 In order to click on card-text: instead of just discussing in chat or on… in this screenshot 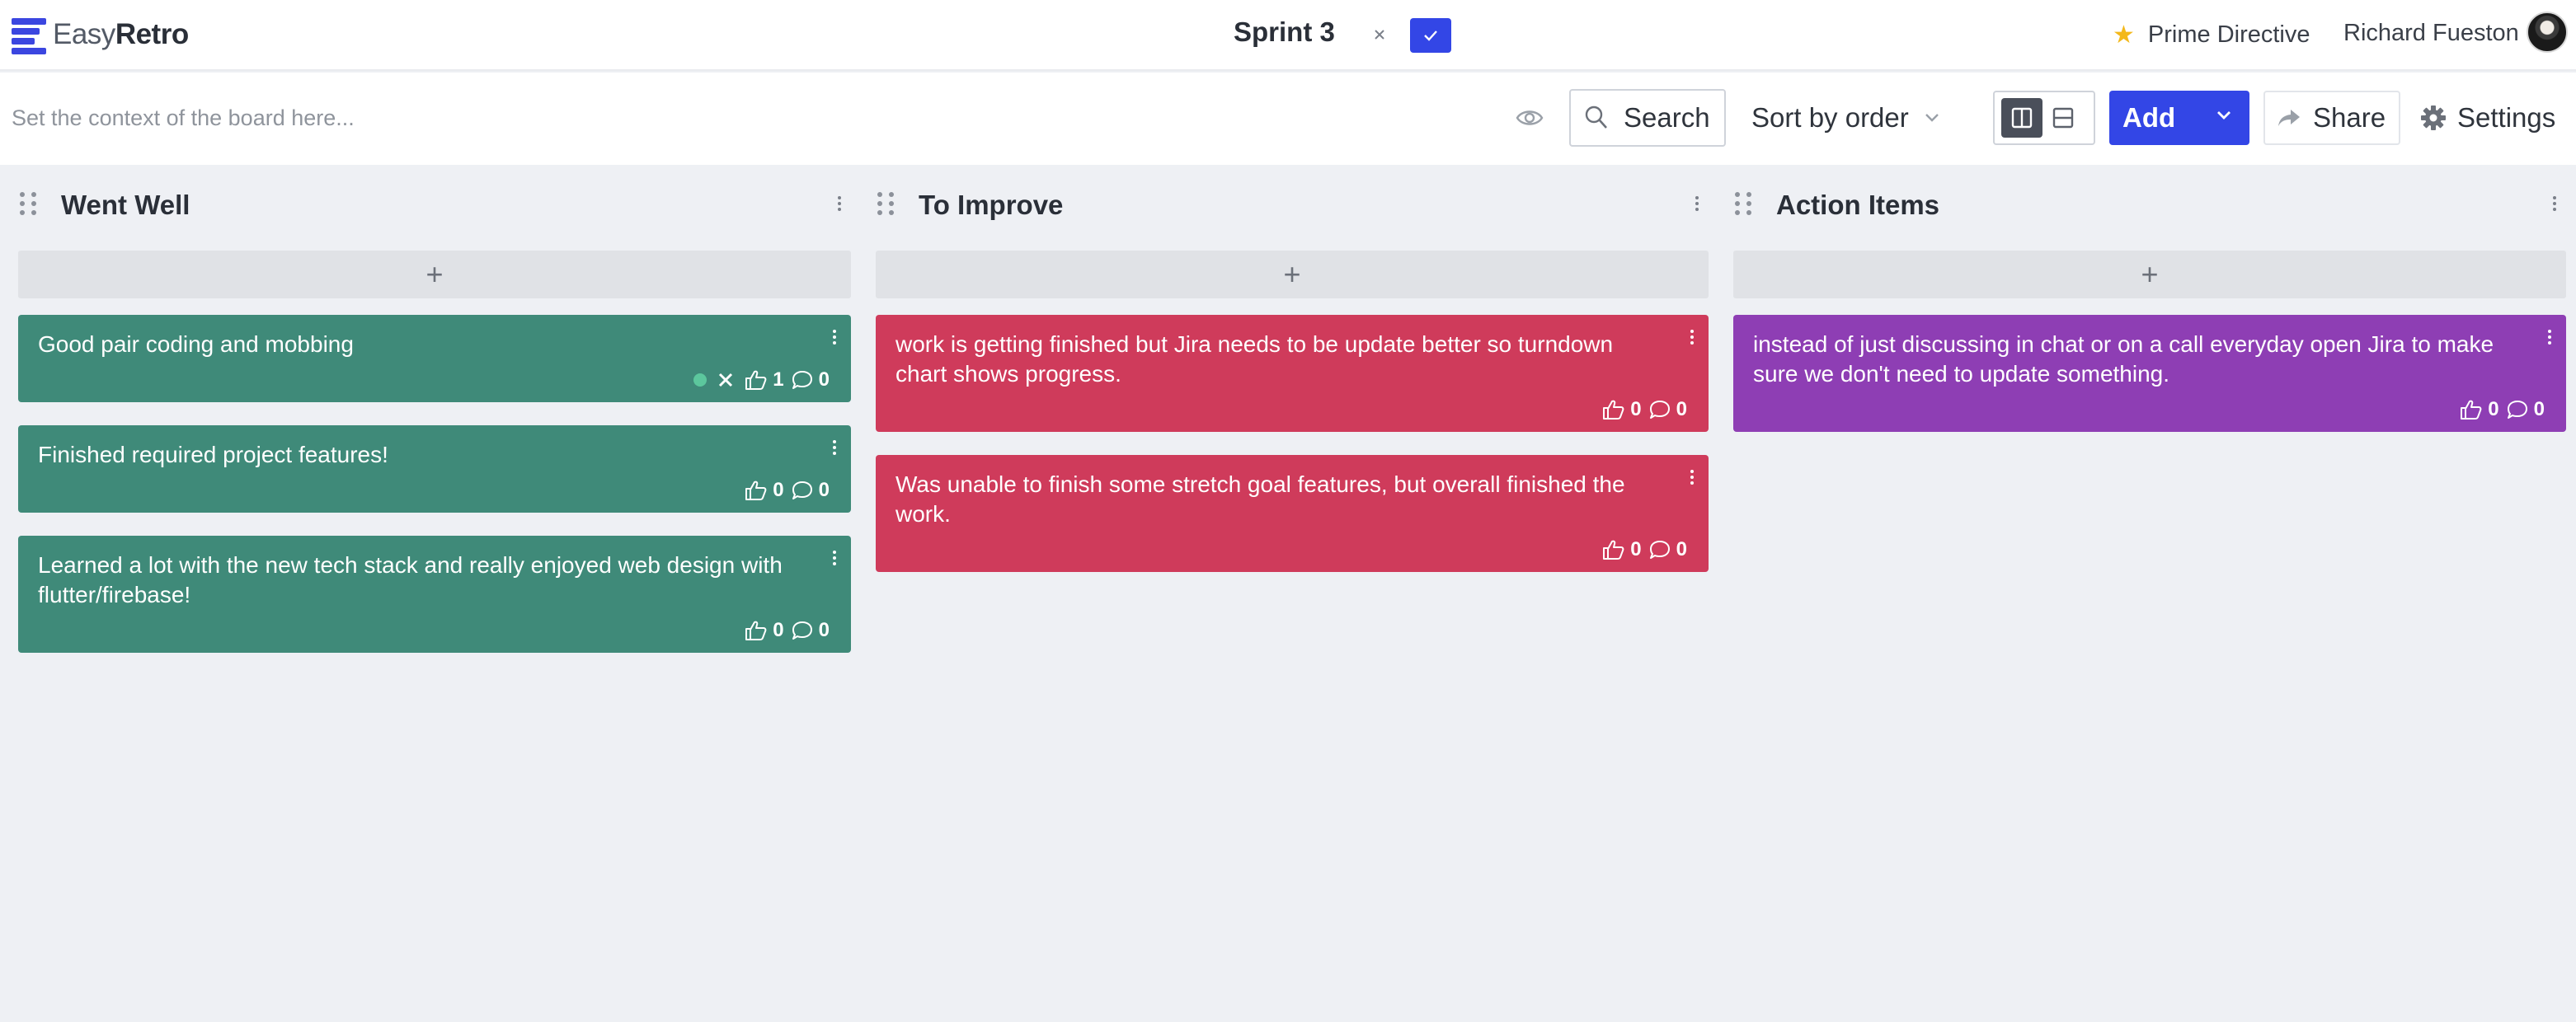, I will do `click(2123, 359)`.